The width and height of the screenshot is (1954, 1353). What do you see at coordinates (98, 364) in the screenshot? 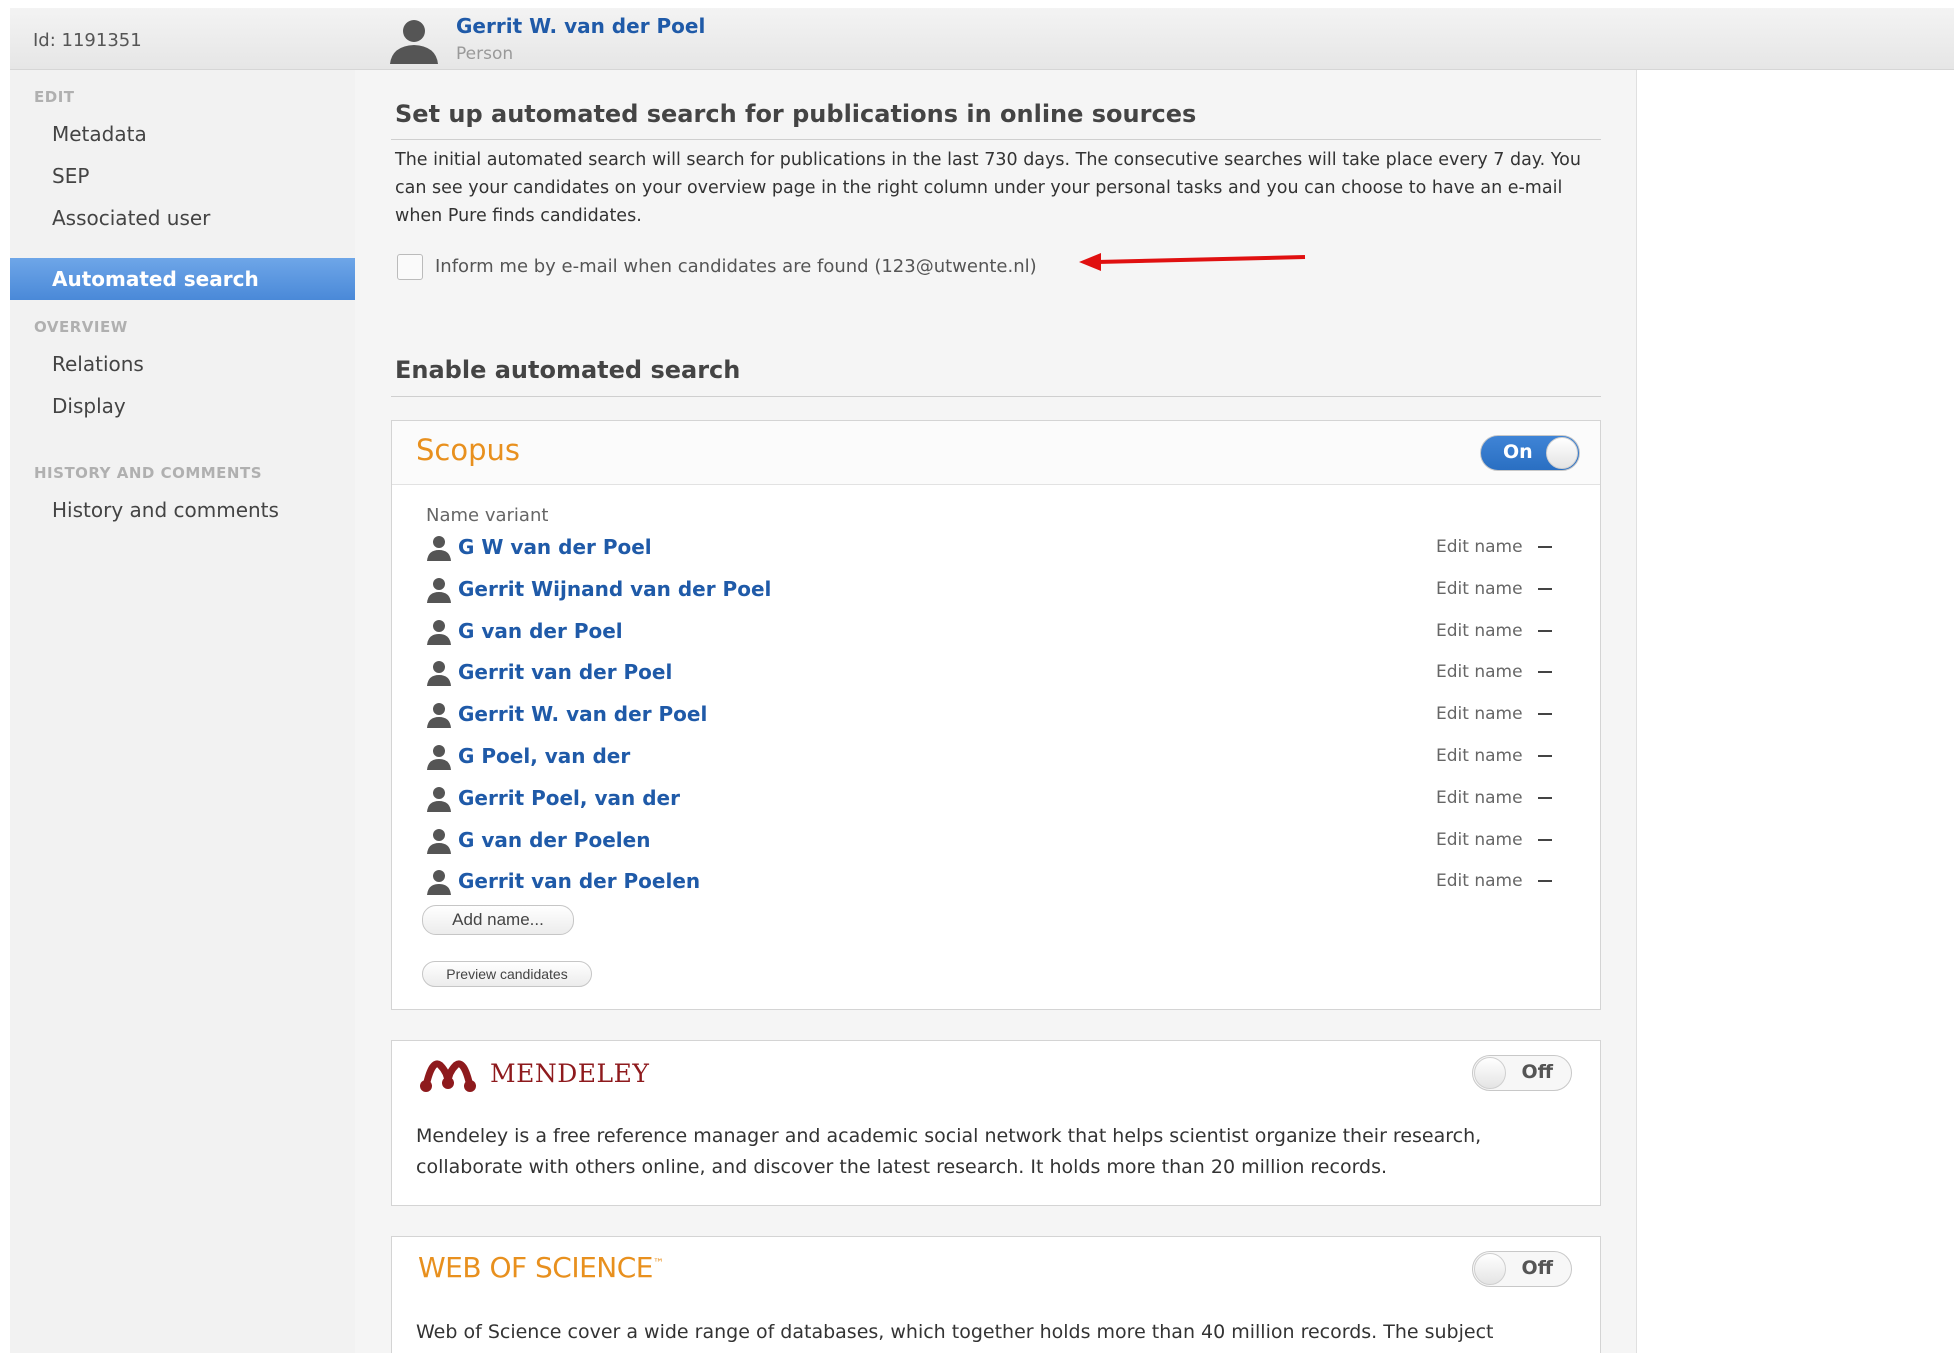
I see `sidebar-item-relations: Relations` at bounding box center [98, 364].